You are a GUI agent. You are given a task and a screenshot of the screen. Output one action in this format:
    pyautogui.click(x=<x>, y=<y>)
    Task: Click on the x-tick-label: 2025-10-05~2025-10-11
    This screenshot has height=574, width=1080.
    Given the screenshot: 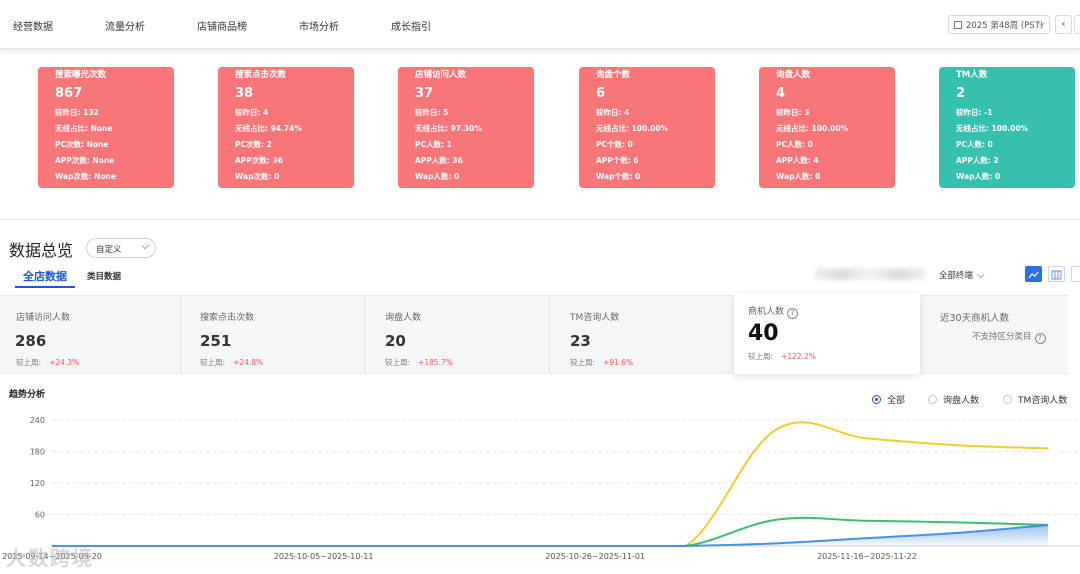 What is the action you would take?
    pyautogui.click(x=324, y=556)
    